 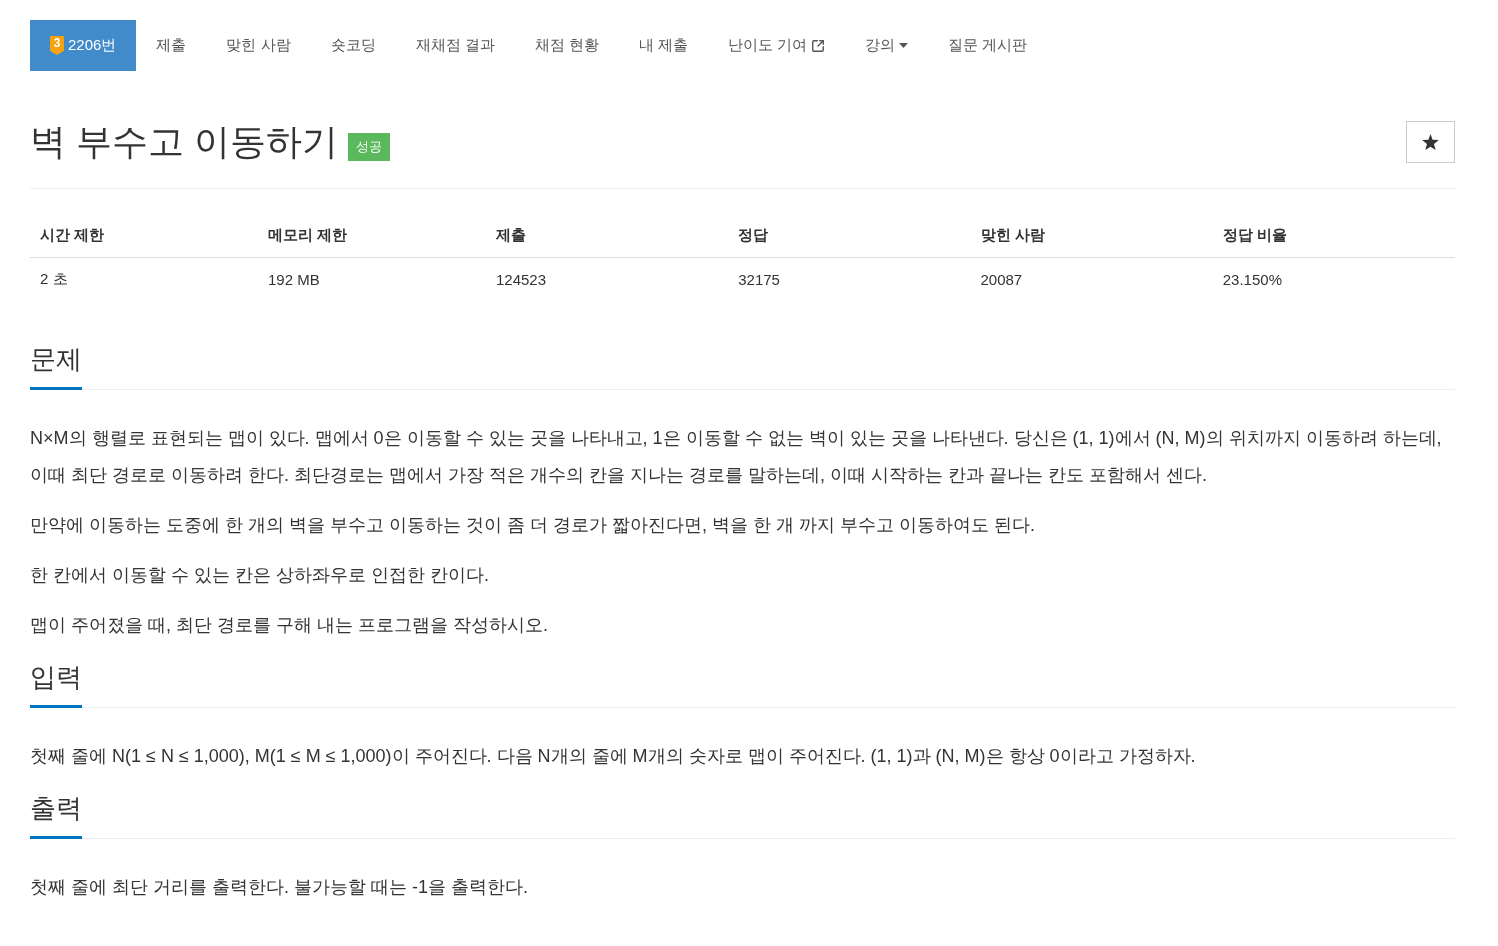 I want to click on column-header: 제출, so click(x=607, y=235).